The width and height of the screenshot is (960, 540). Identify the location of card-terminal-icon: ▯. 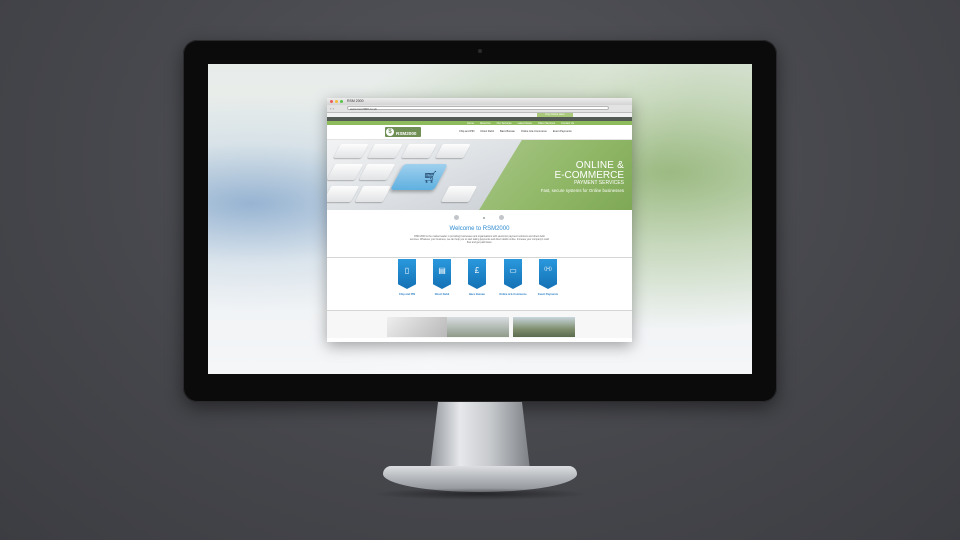
(407, 270).